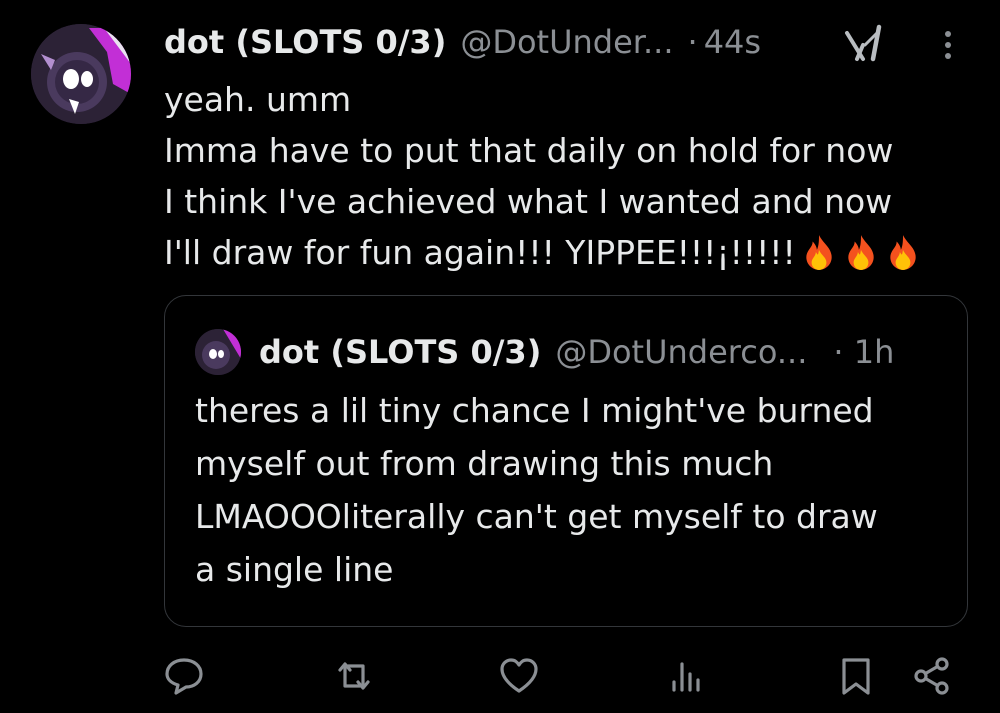 Image resolution: width=1000 pixels, height=713 pixels. I want to click on quoted-post-header: dot (SLOTS 0/3) @DotUnderco... · 1h, so click(544, 352).